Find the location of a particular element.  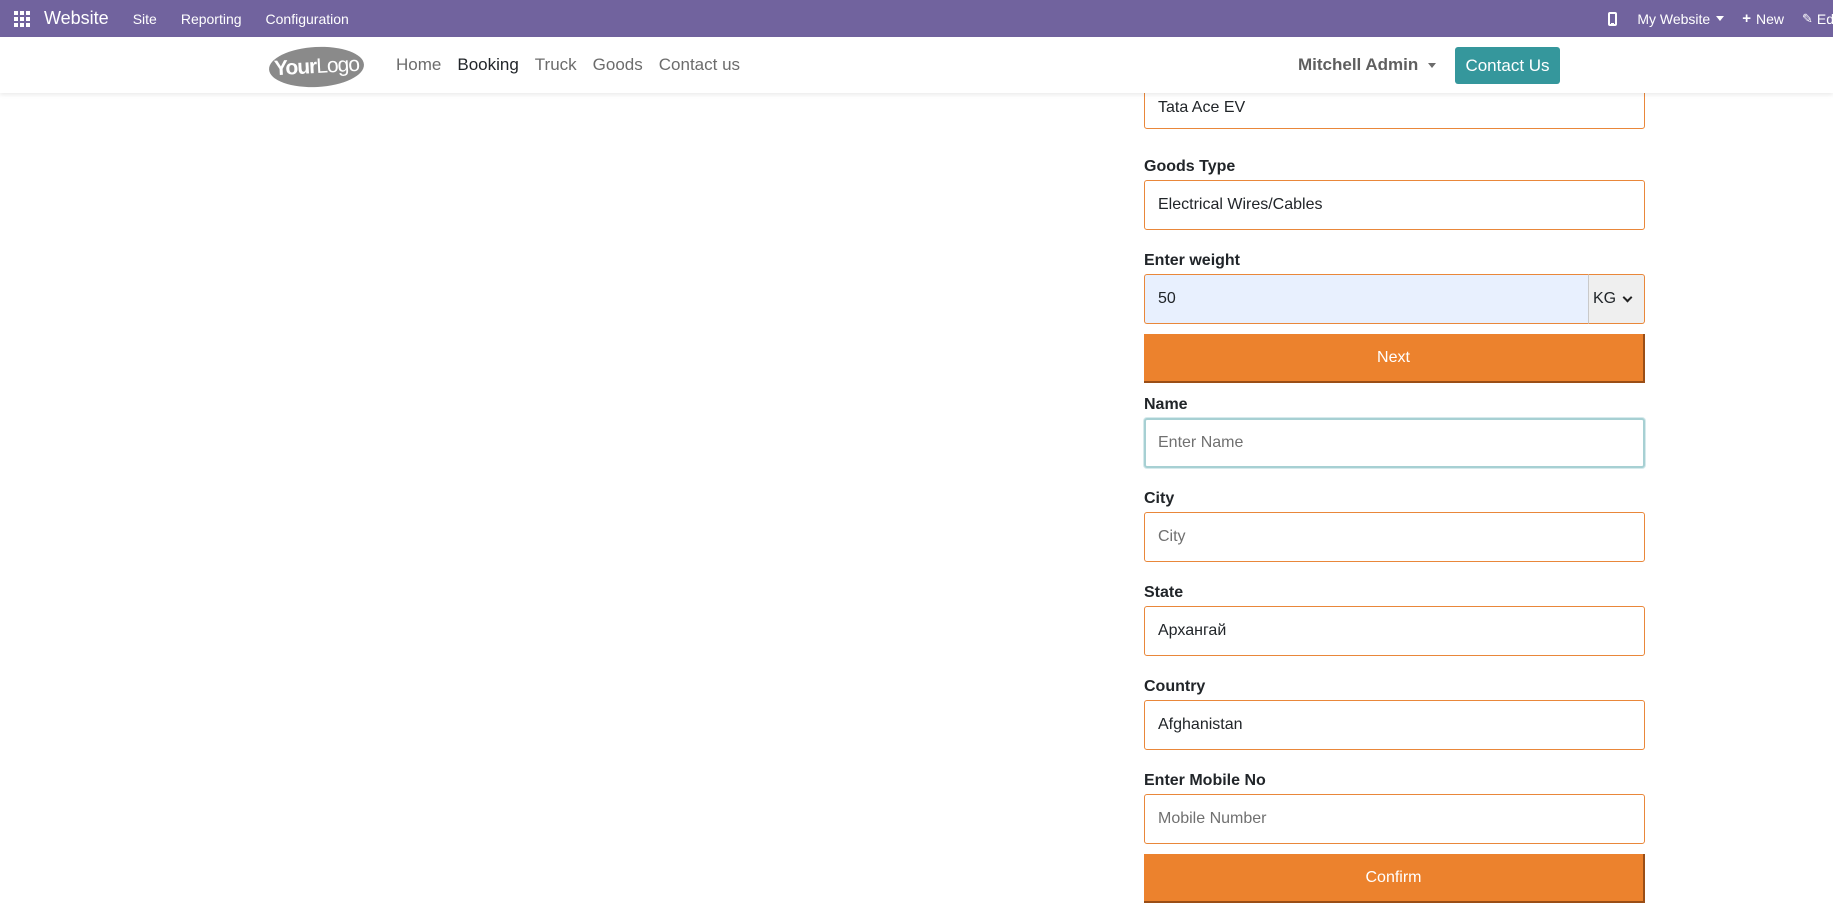

logo-text-light: Logo is located at coordinates (337, 65).